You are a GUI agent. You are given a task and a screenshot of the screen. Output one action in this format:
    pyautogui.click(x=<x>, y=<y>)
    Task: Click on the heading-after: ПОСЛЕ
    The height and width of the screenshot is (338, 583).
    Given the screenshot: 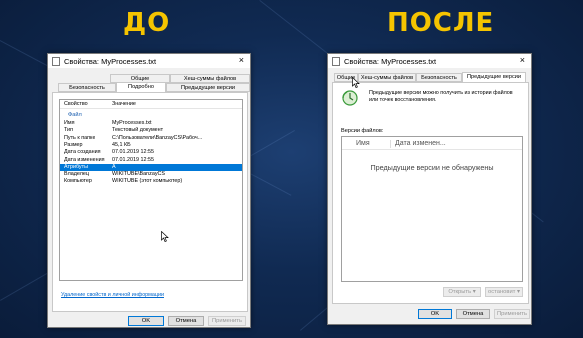 What is the action you would take?
    pyautogui.click(x=441, y=23)
    